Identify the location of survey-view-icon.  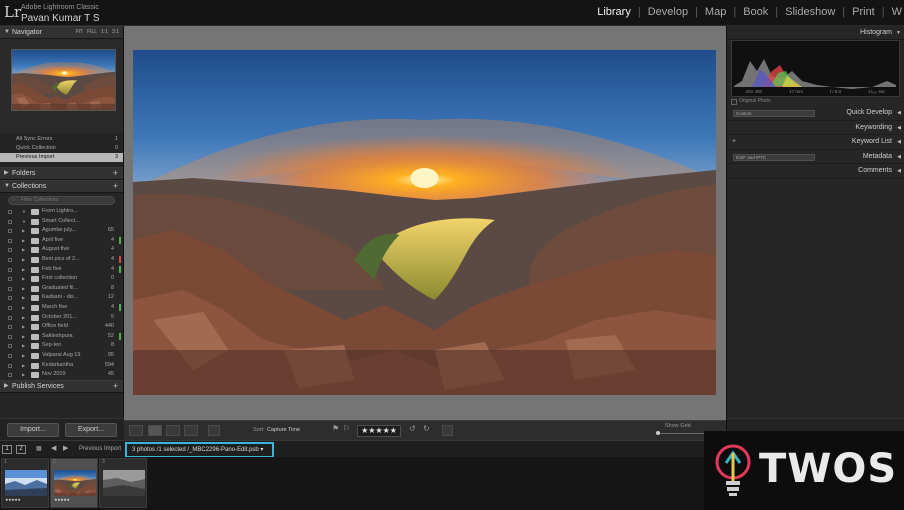
(191, 430).